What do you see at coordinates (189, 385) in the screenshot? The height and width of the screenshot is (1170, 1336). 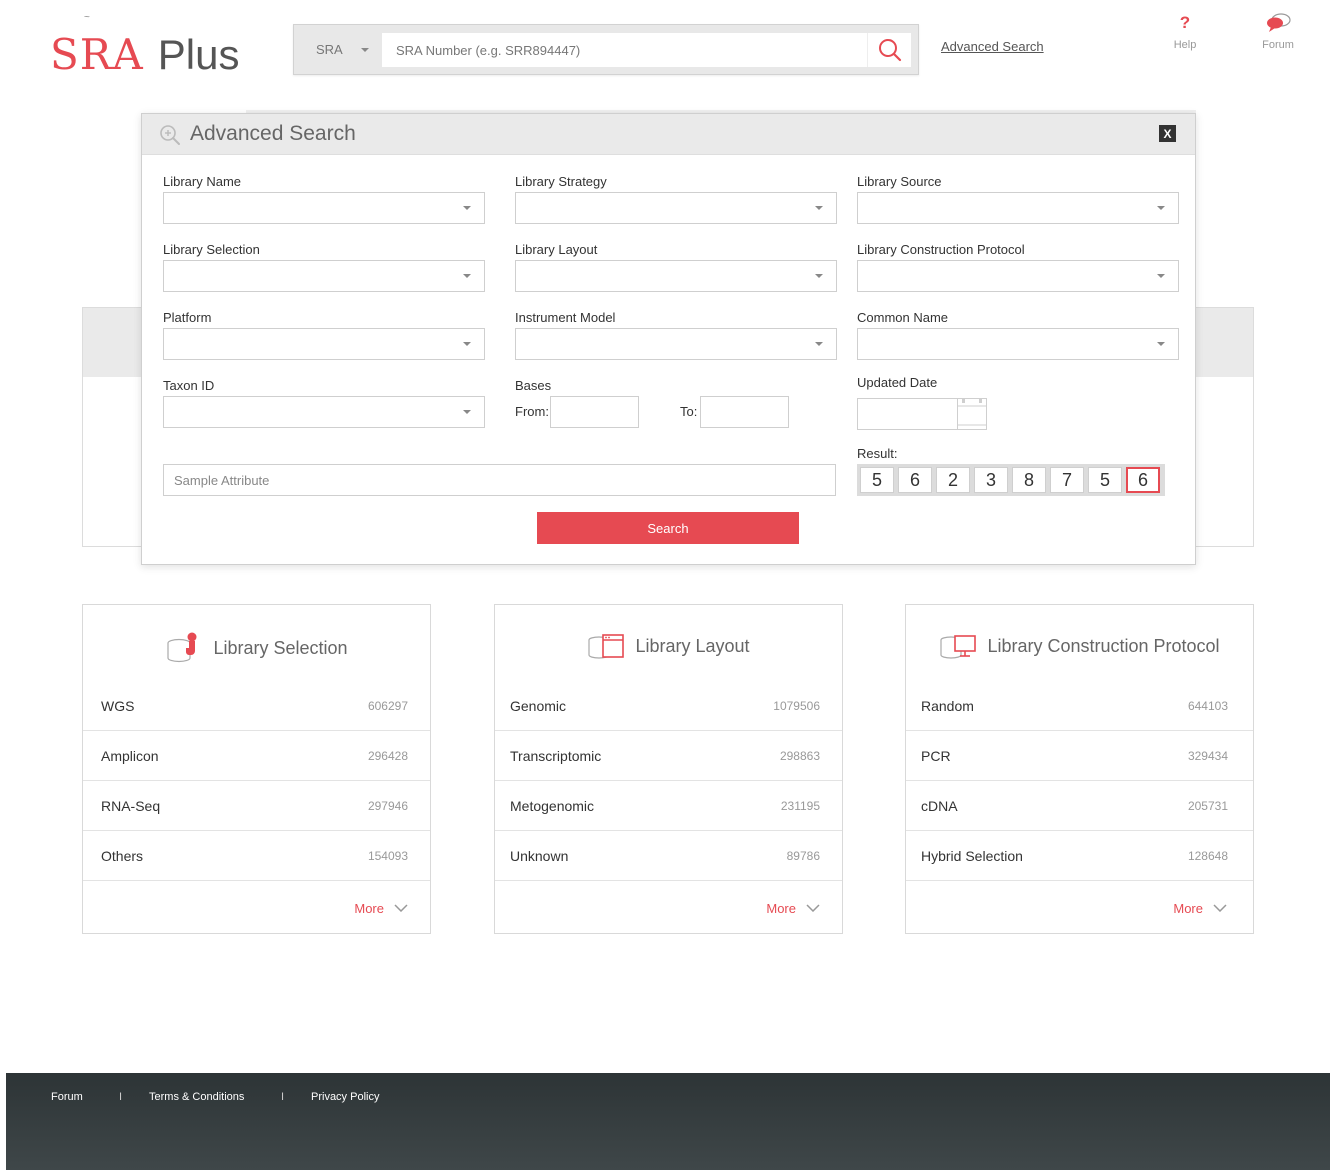 I see `taxon-id-label: Taxon ID` at bounding box center [189, 385].